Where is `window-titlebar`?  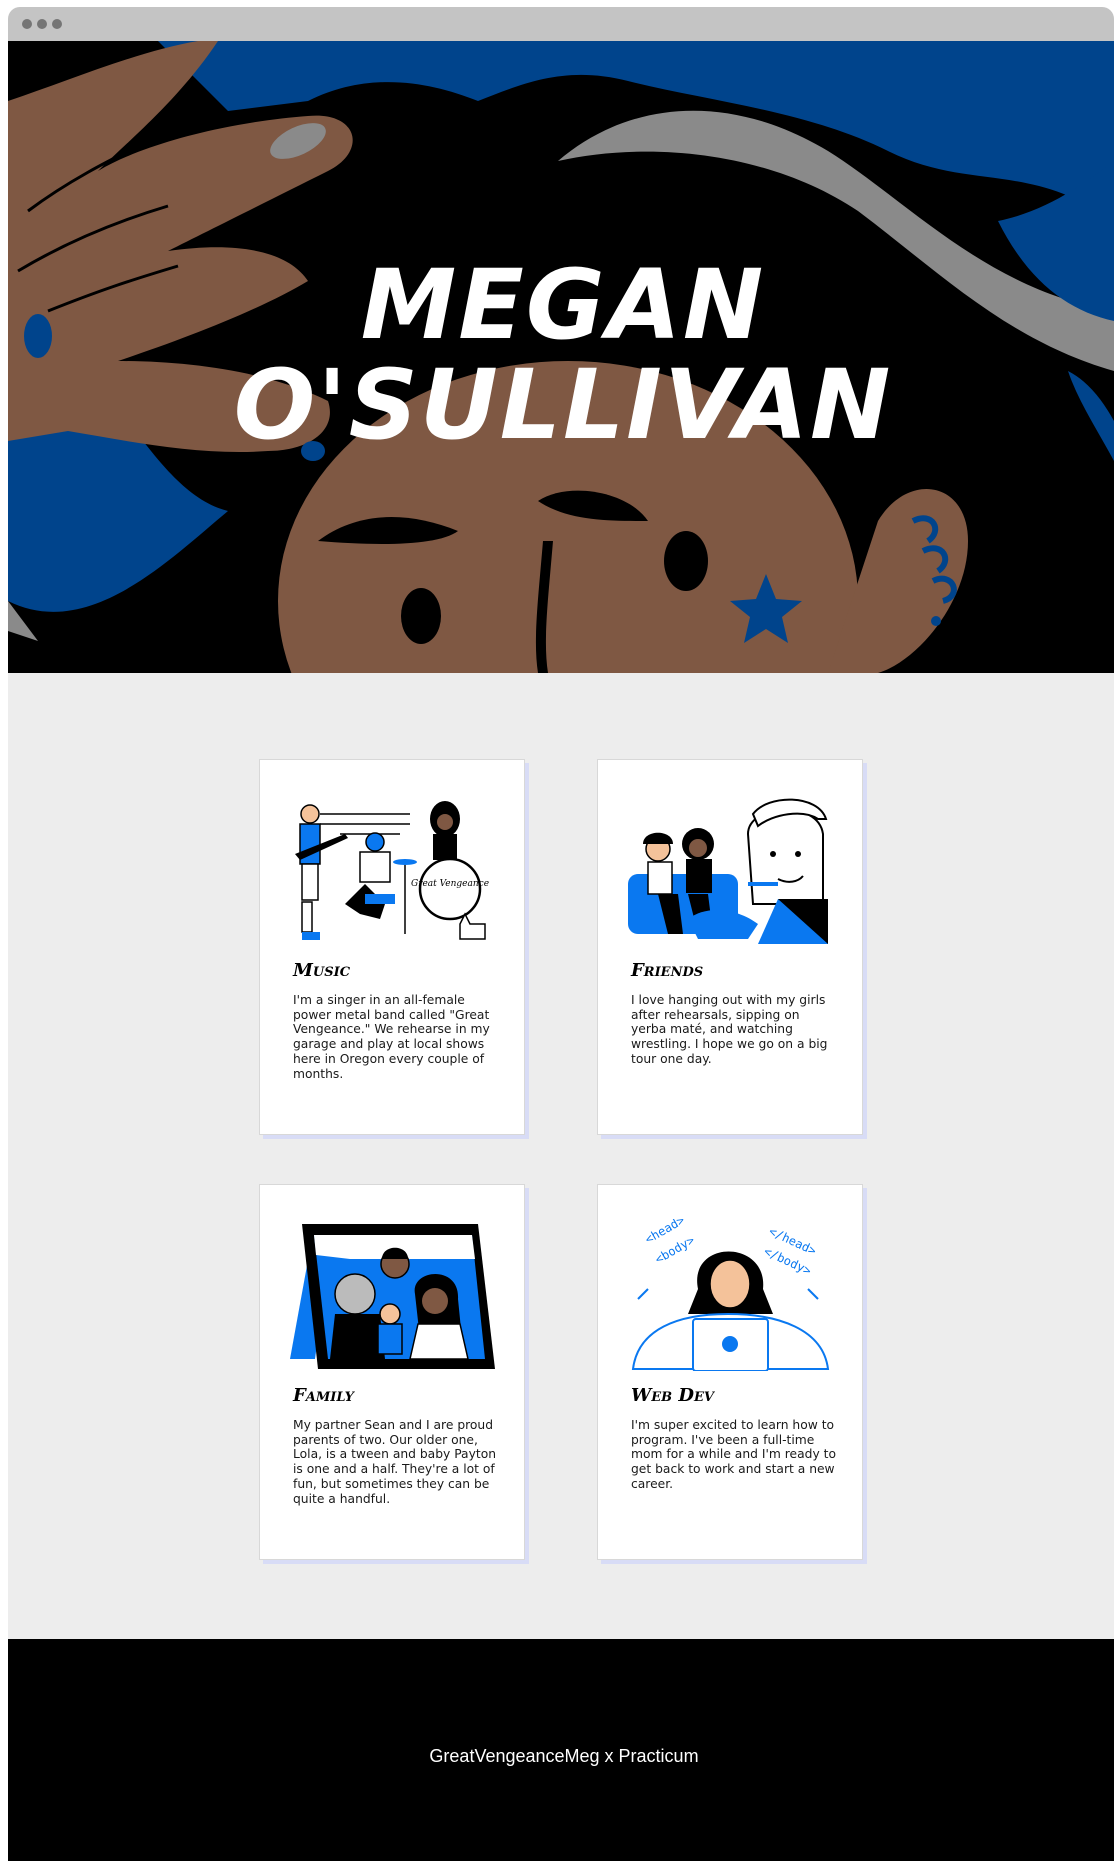
window-titlebar is located at coordinates (561, 24).